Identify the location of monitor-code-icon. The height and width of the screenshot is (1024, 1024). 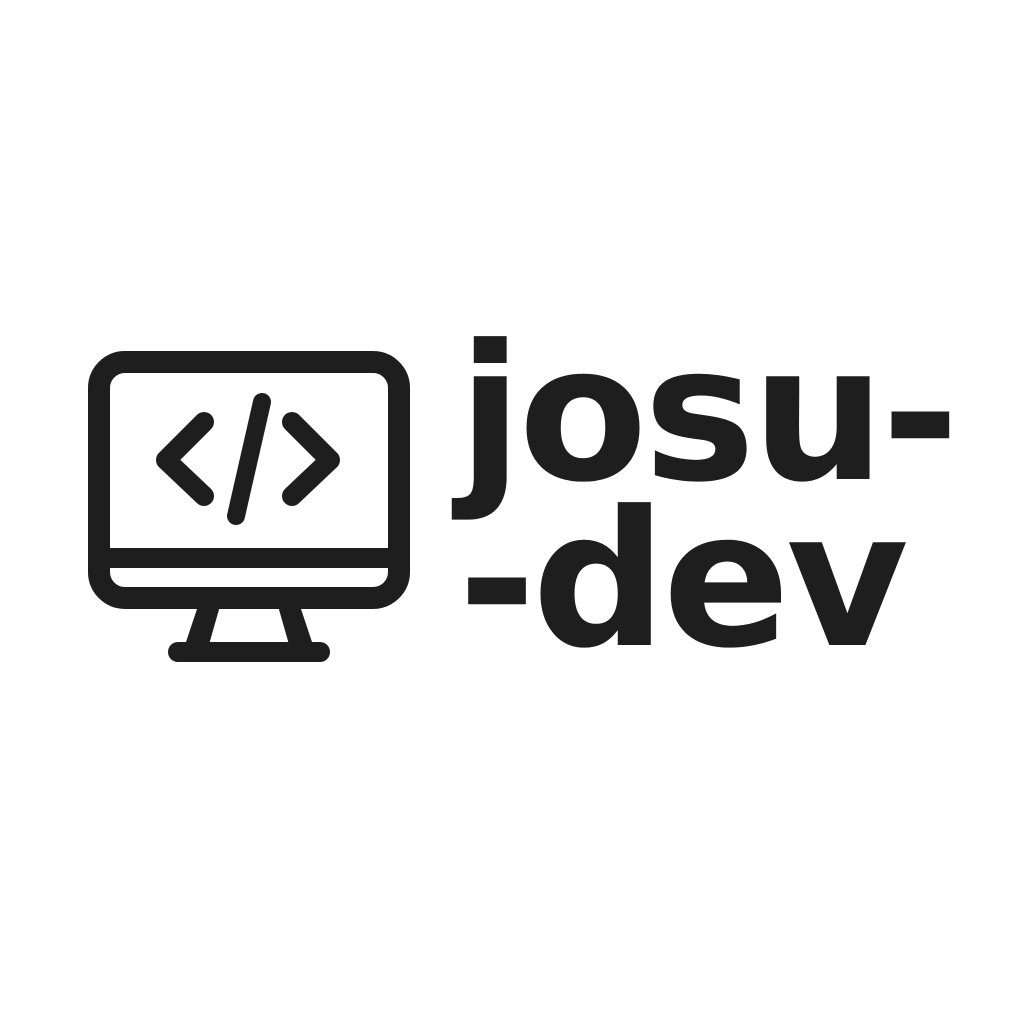
(249, 506).